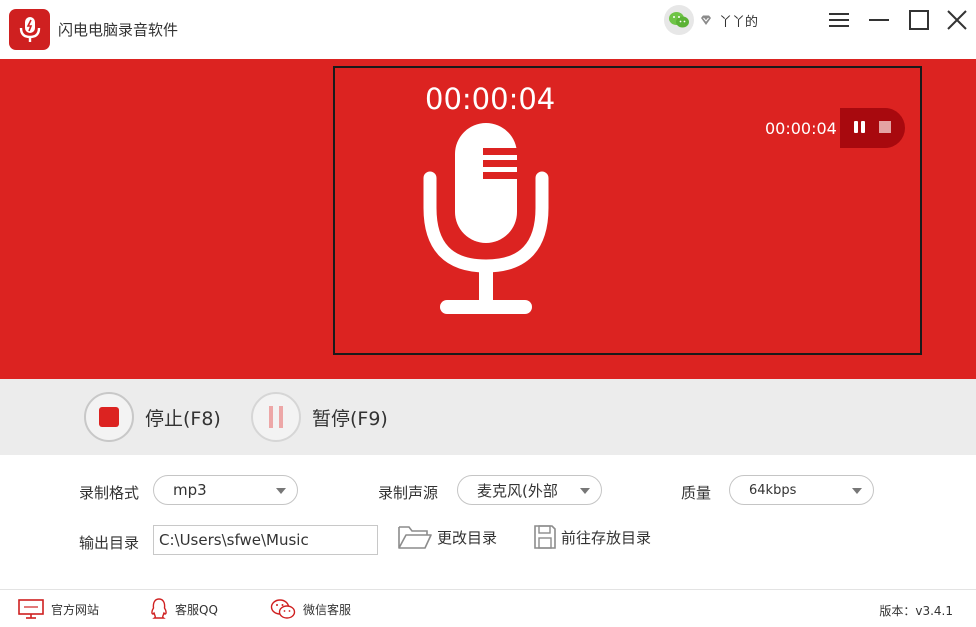 This screenshot has height=627, width=976. Describe the element at coordinates (196, 609) in the screenshot. I see `qq-label: 客服QQ` at that location.